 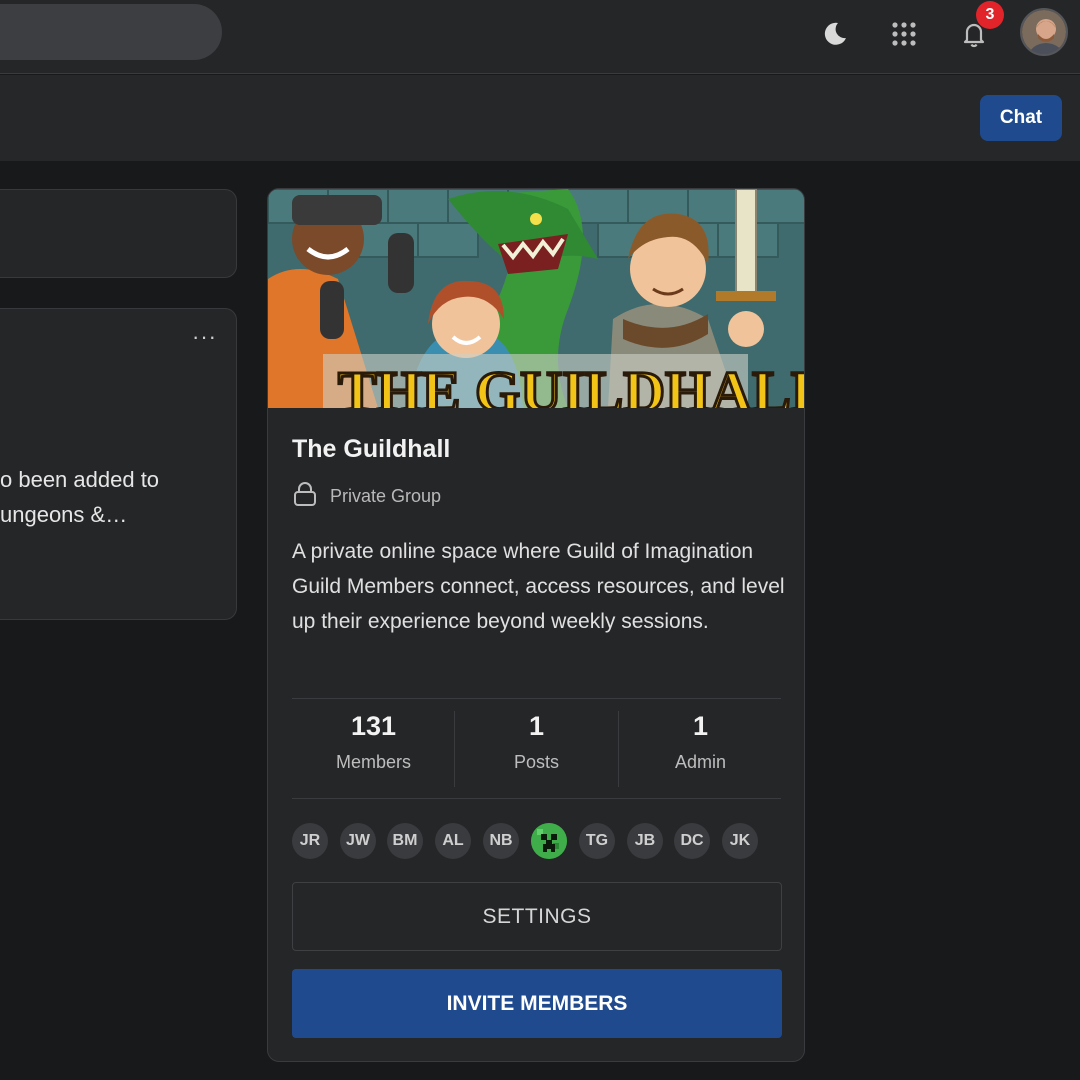 What do you see at coordinates (540, 37) in the screenshot?
I see `top-bar: 3` at bounding box center [540, 37].